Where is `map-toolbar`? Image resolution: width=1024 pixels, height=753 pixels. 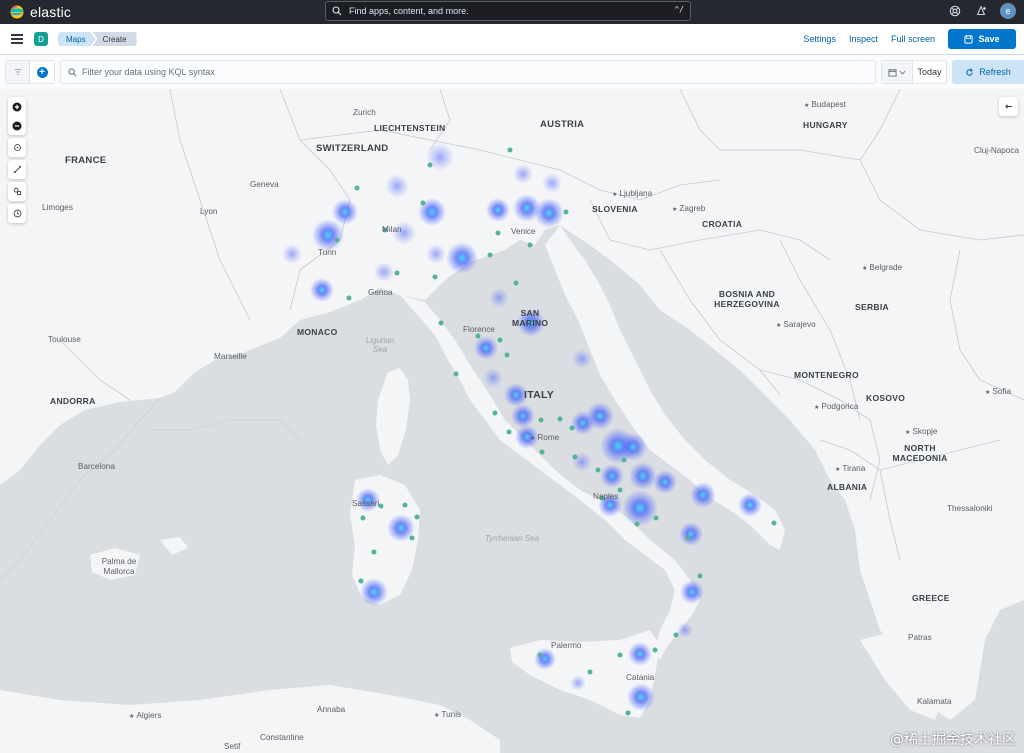
map-toolbar is located at coordinates (17, 160).